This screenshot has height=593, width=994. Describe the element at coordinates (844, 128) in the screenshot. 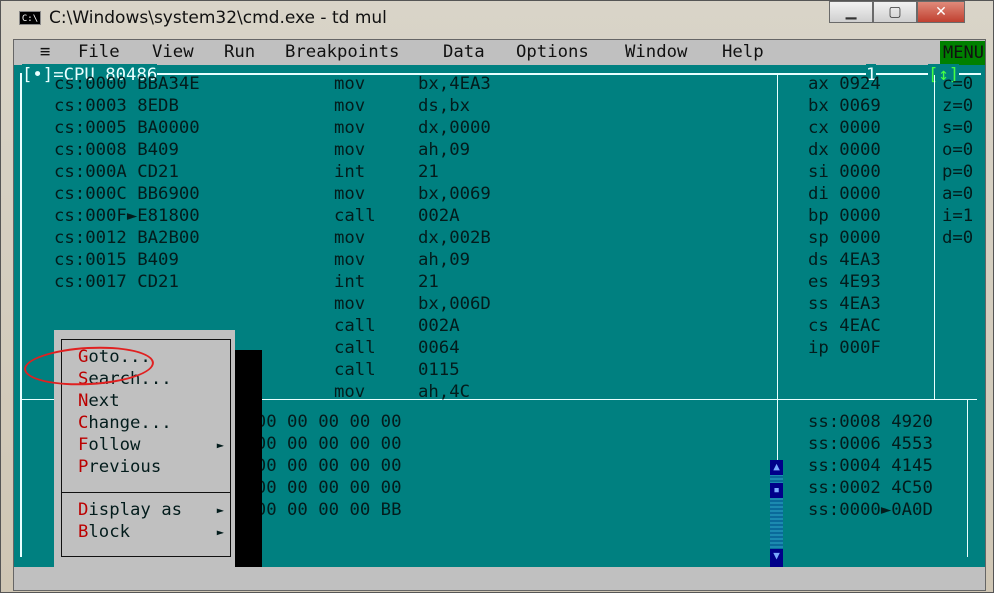

I see `register-value: cx 0000` at that location.